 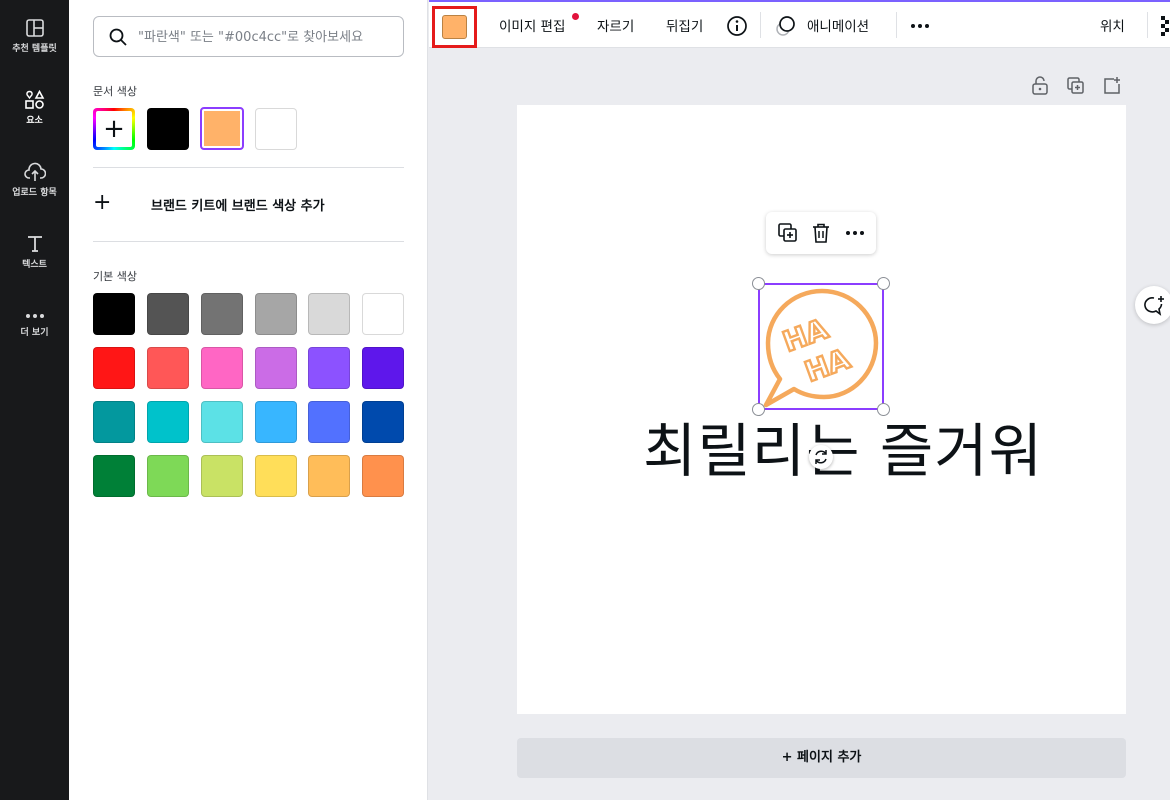 I want to click on info-icon, so click(x=737, y=26).